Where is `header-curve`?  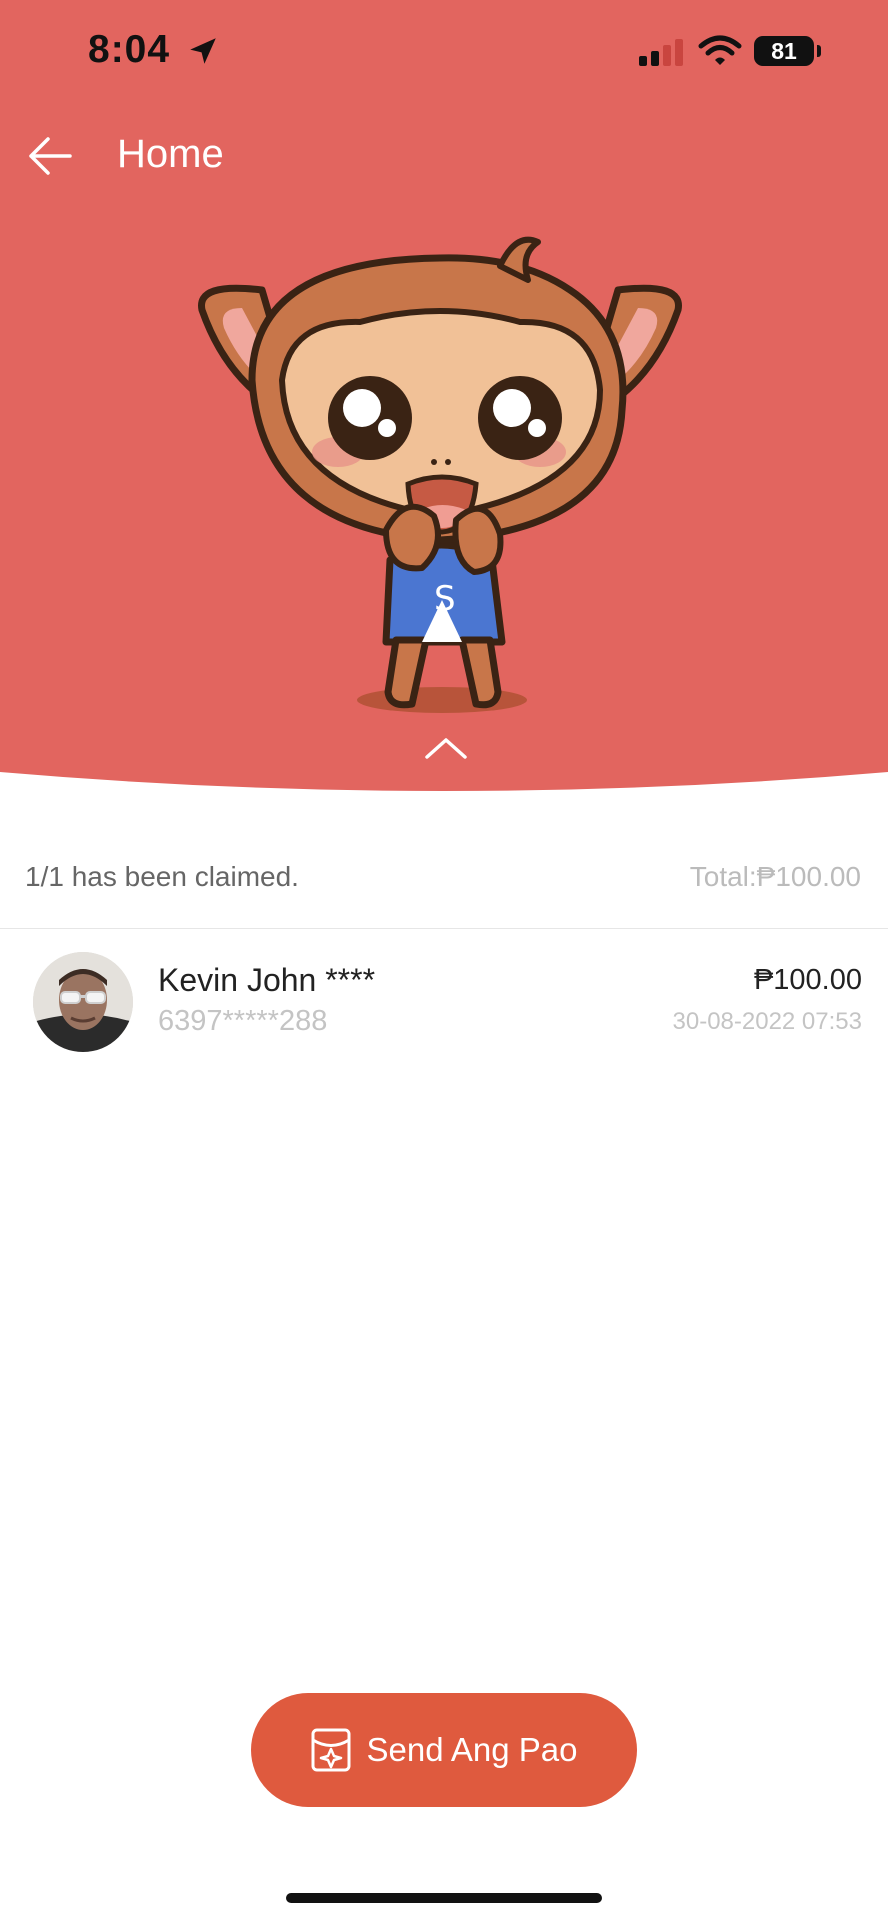 header-curve is located at coordinates (444, 796).